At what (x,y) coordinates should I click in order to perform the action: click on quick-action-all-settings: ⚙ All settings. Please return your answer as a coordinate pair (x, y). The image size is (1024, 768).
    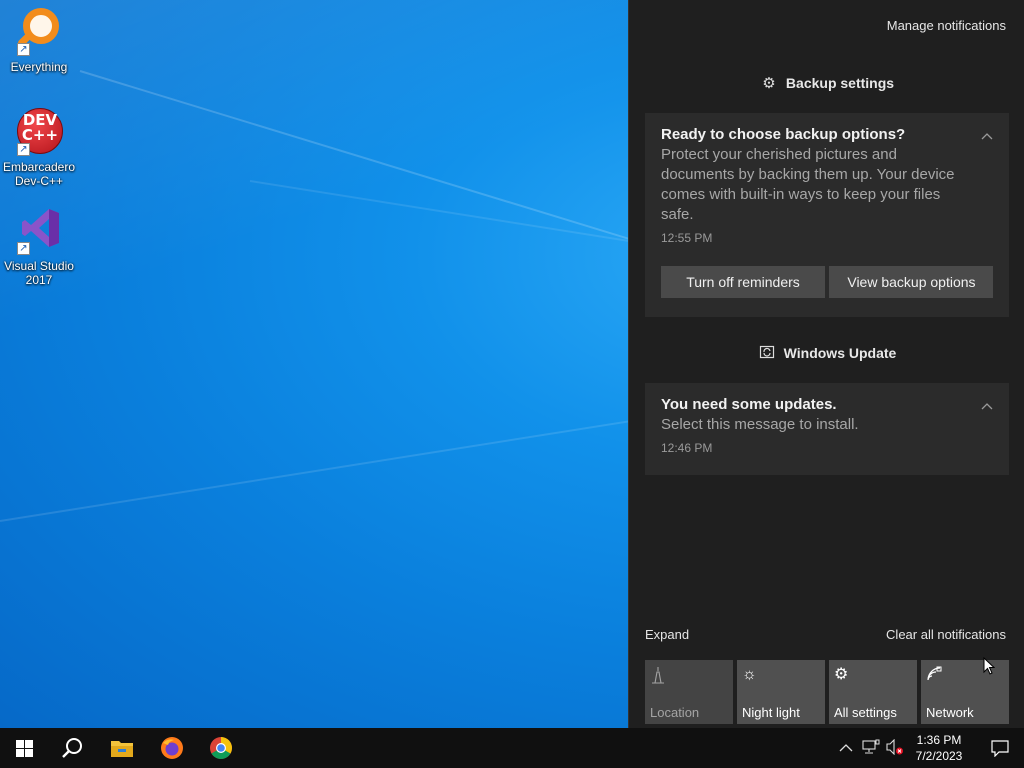
    Looking at the image, I should click on (873, 692).